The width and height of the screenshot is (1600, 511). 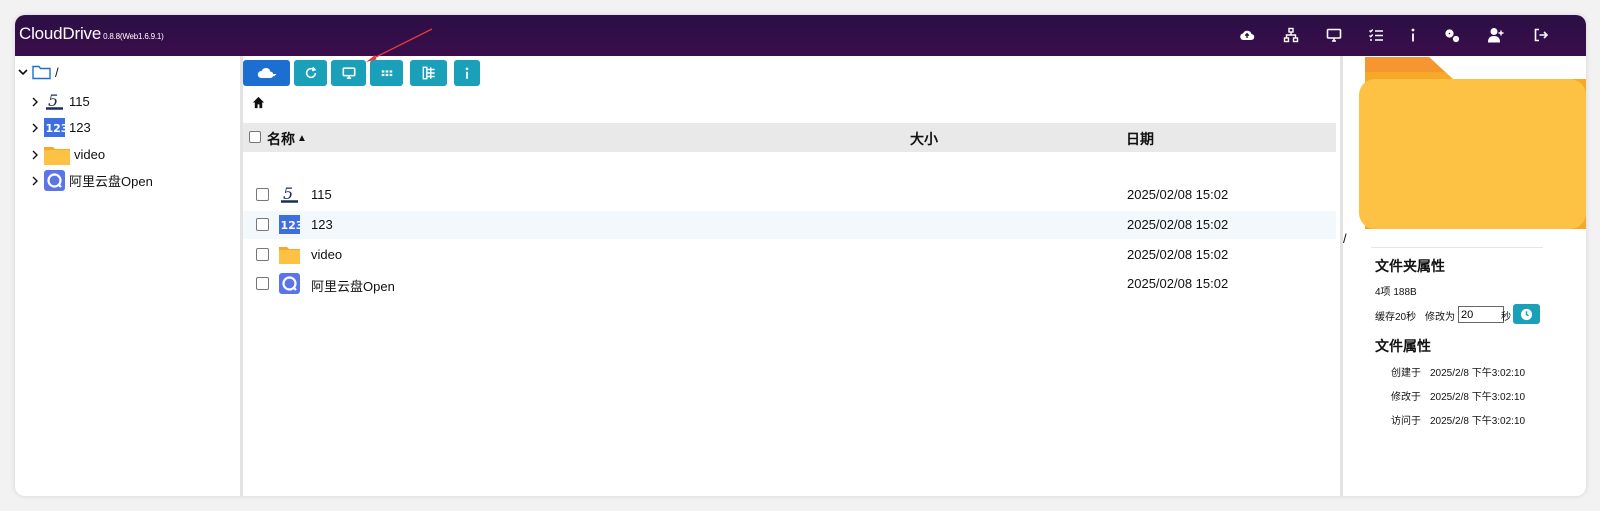 I want to click on sort-asc-icon: ▲, so click(x=302, y=138).